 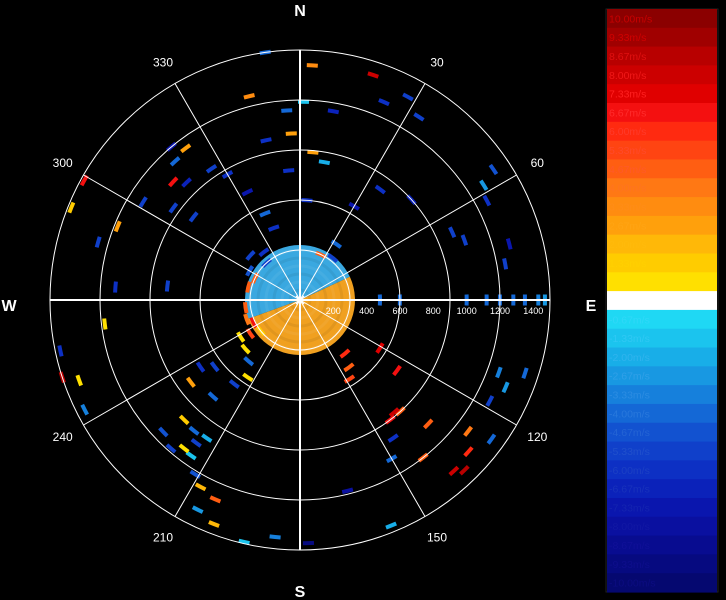 What do you see at coordinates (437, 537) in the screenshot?
I see `bearing-tick-label: 150` at bounding box center [437, 537].